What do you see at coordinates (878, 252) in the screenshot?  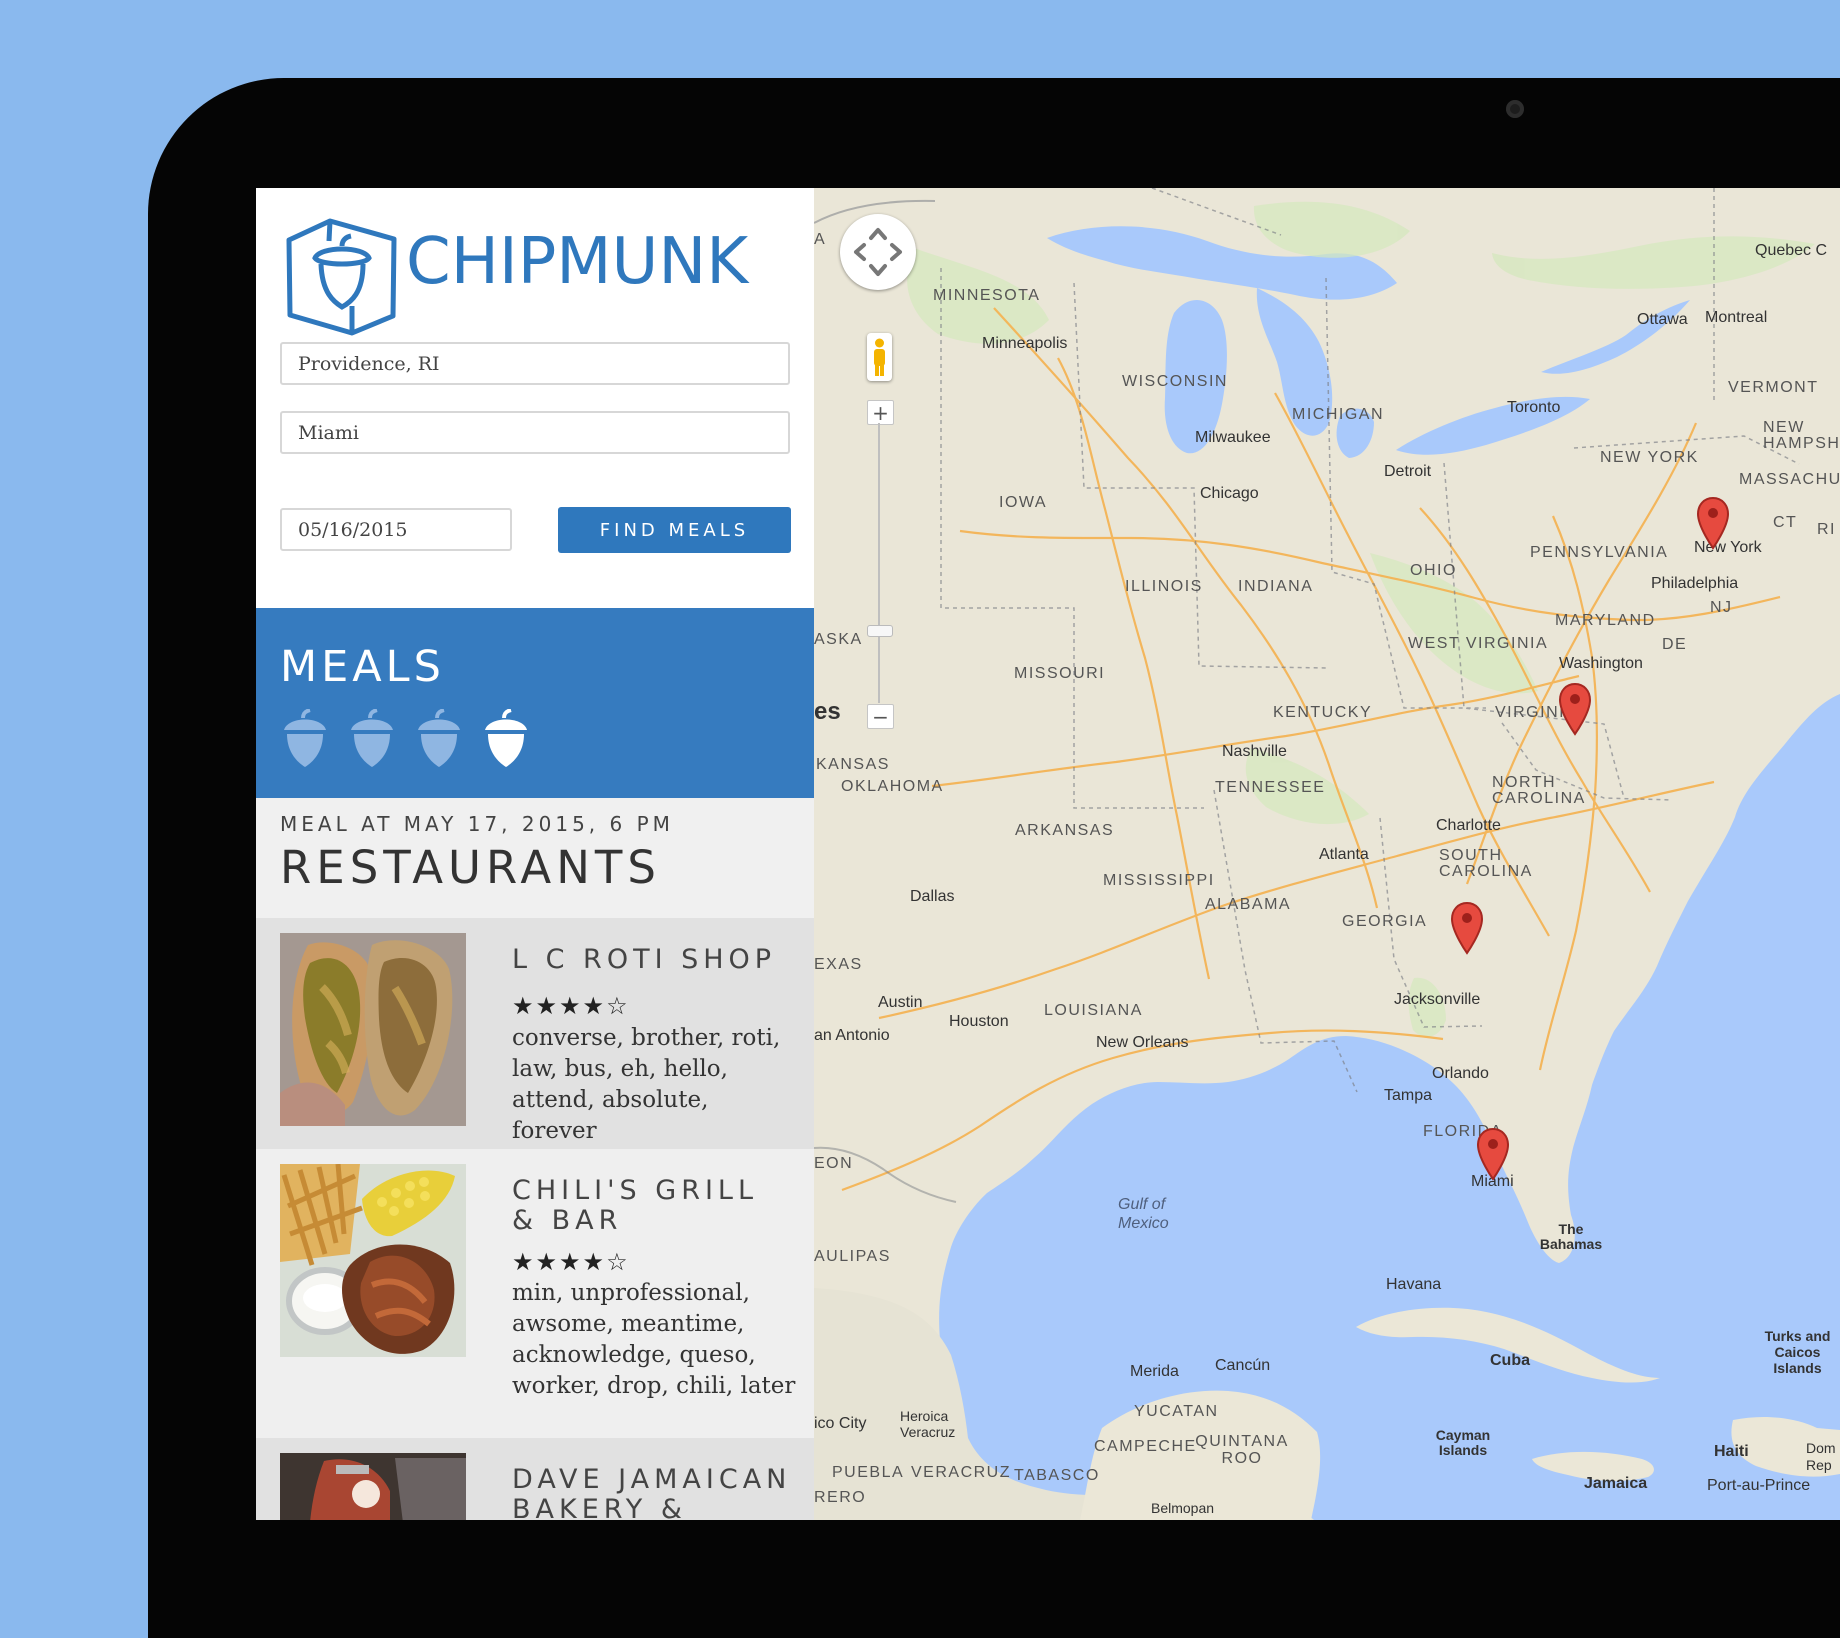 I see `map-pan-control` at bounding box center [878, 252].